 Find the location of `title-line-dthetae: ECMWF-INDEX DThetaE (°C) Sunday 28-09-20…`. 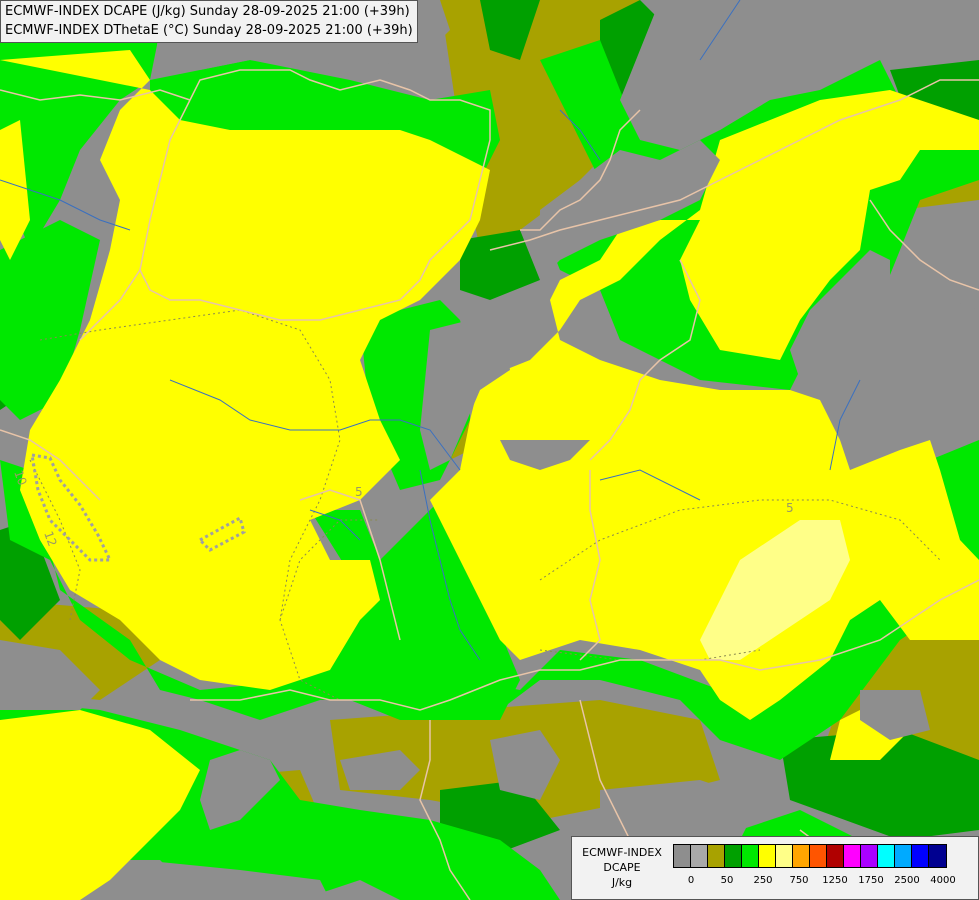

title-line-dthetae: ECMWF-INDEX DThetaE (°C) Sunday 28-09-20… is located at coordinates (209, 30).